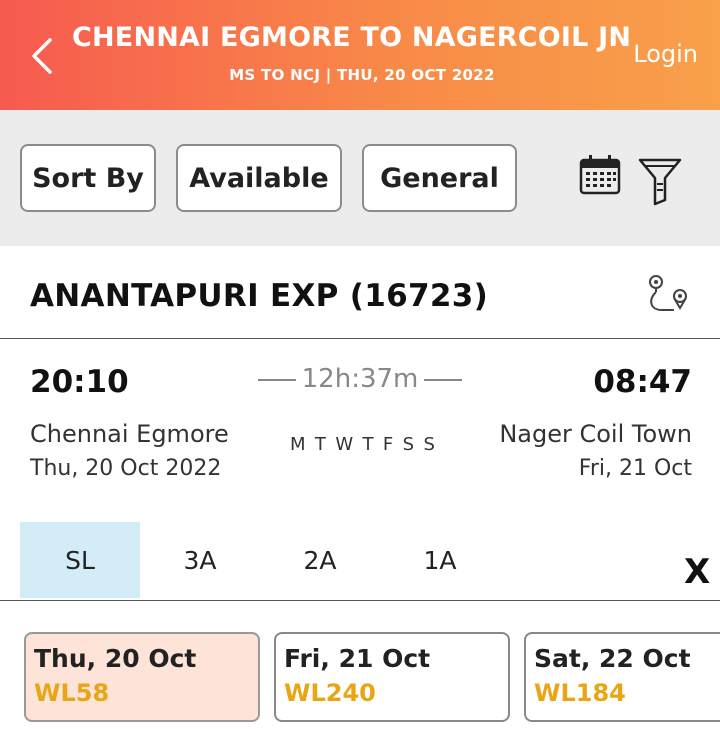  Describe the element at coordinates (259, 296) in the screenshot. I see `train-name: ANANTAPURI EXP (16723)` at that location.